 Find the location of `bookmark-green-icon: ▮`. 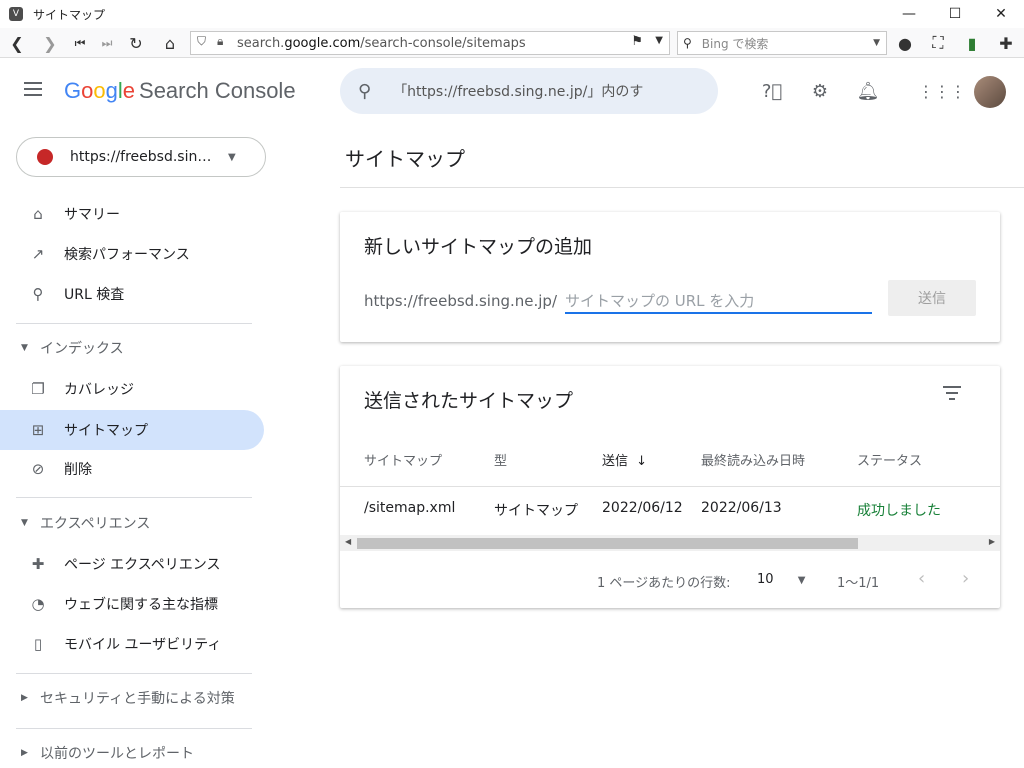

bookmark-green-icon: ▮ is located at coordinates (972, 43).